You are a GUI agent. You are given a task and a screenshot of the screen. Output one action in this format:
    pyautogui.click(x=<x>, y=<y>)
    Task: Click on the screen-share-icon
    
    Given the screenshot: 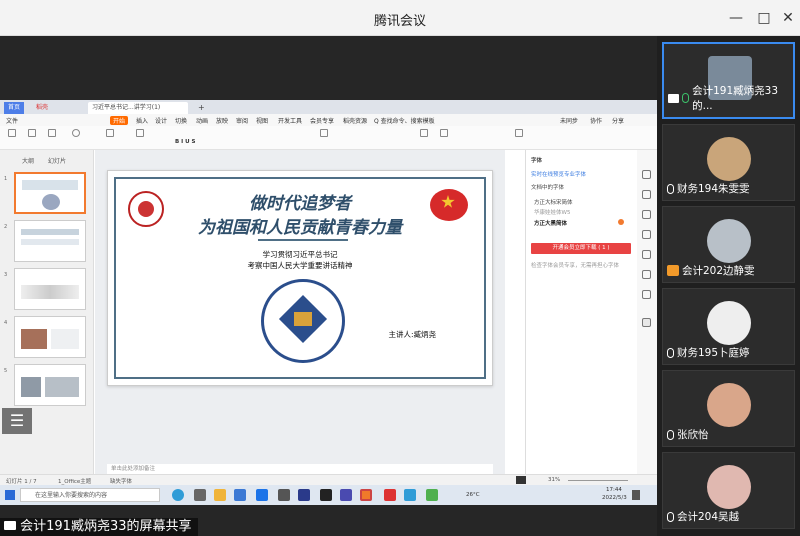 What is the action you would take?
    pyautogui.click(x=10, y=525)
    